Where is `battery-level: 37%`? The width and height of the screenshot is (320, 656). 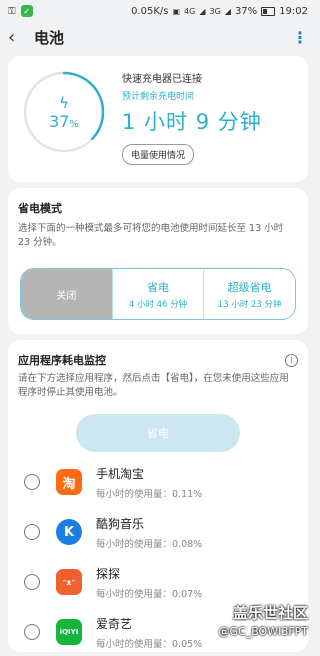
battery-level: 37% is located at coordinates (64, 121).